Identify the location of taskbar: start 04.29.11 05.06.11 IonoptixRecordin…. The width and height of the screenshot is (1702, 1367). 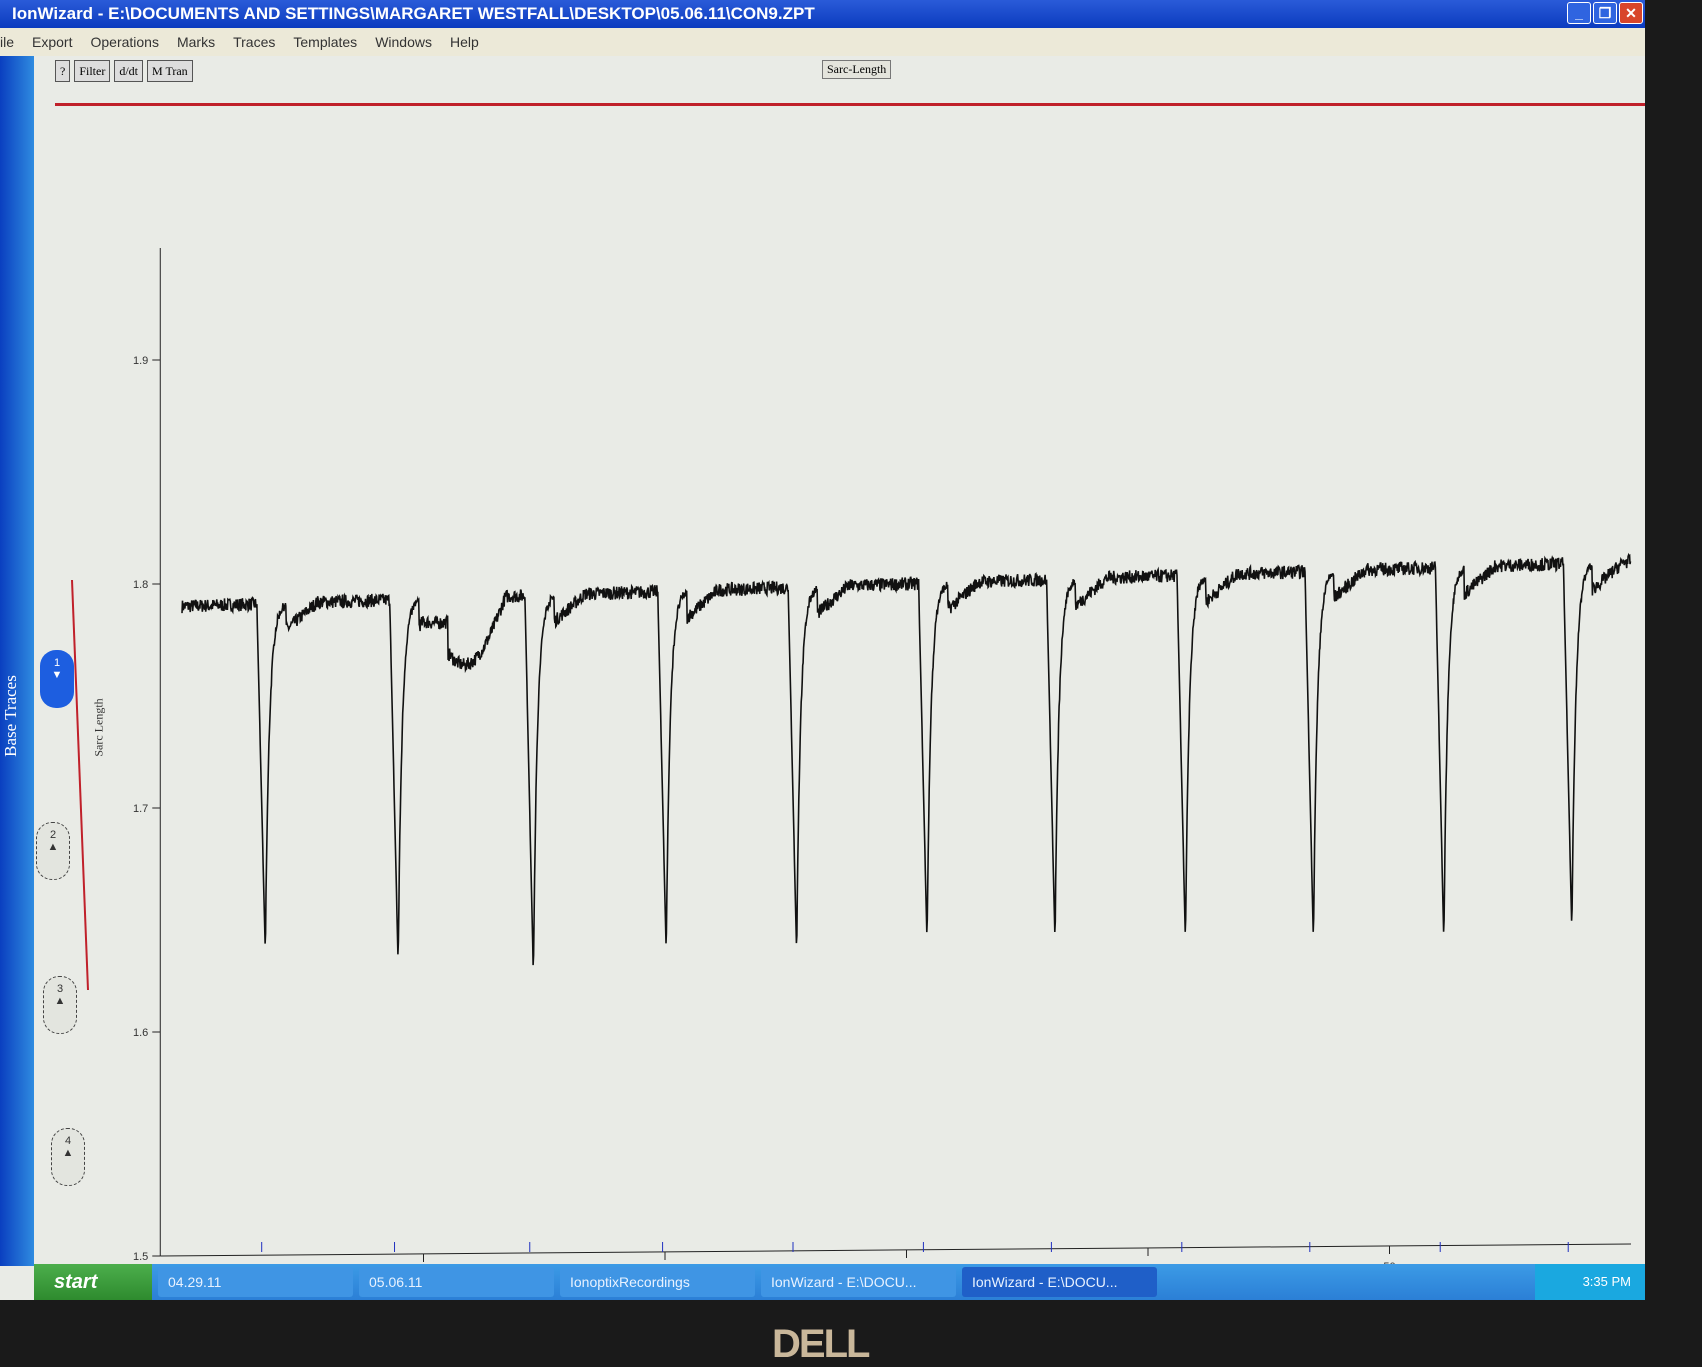
(839, 1282).